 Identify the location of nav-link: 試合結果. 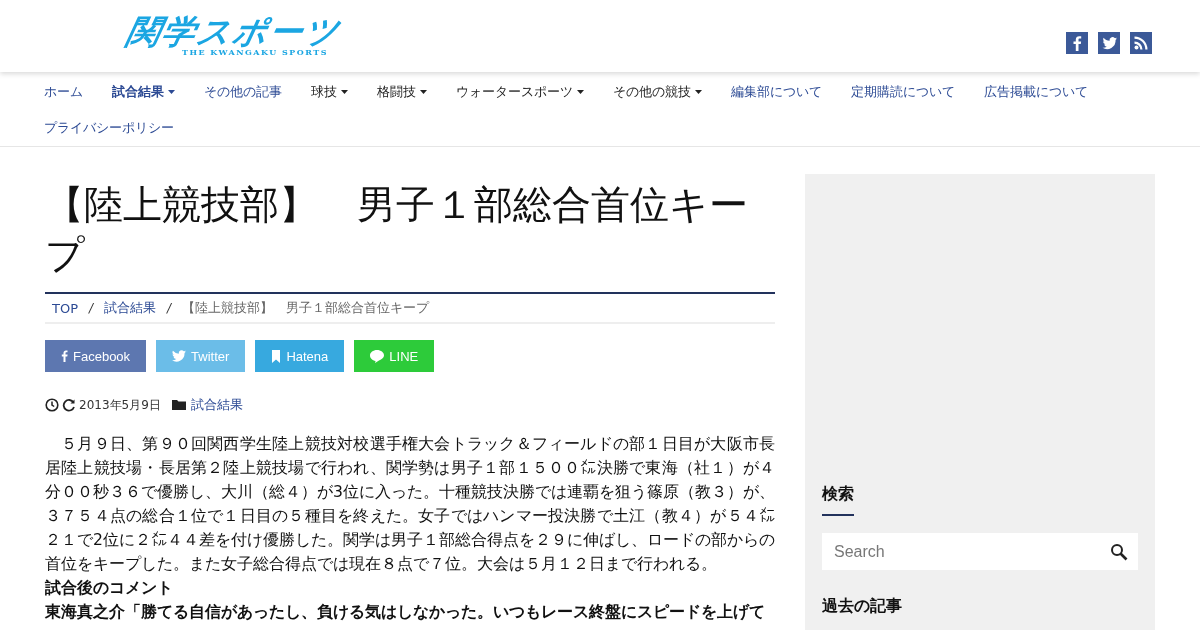
(143, 92).